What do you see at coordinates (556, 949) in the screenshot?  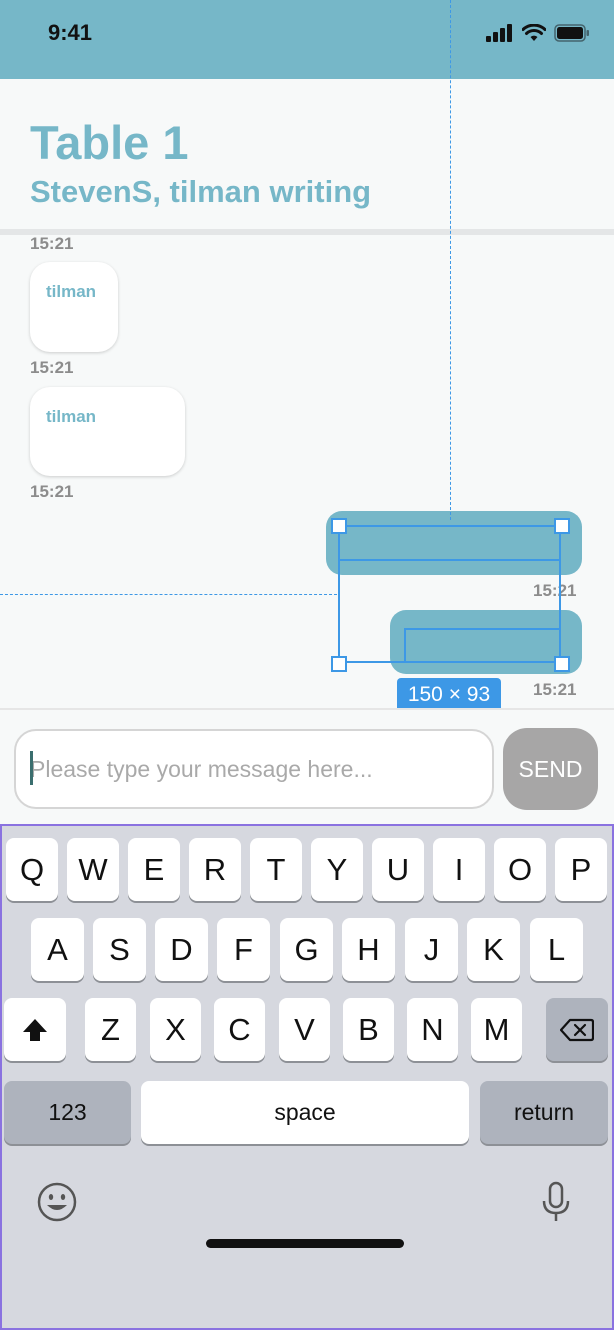 I see `key-l: L` at bounding box center [556, 949].